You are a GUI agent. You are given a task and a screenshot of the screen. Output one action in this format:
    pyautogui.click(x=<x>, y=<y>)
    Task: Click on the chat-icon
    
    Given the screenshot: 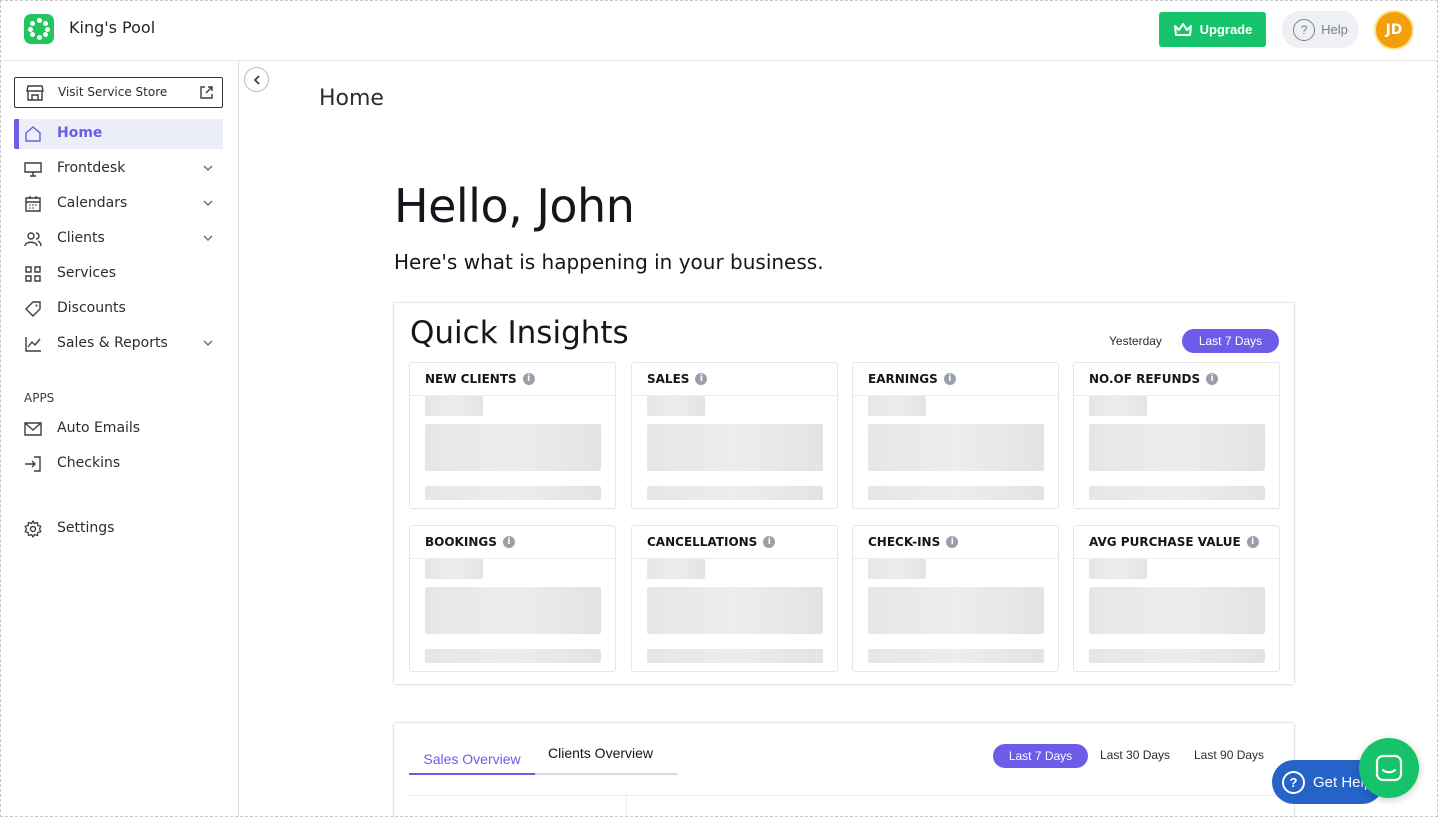 What is the action you would take?
    pyautogui.click(x=1389, y=768)
    